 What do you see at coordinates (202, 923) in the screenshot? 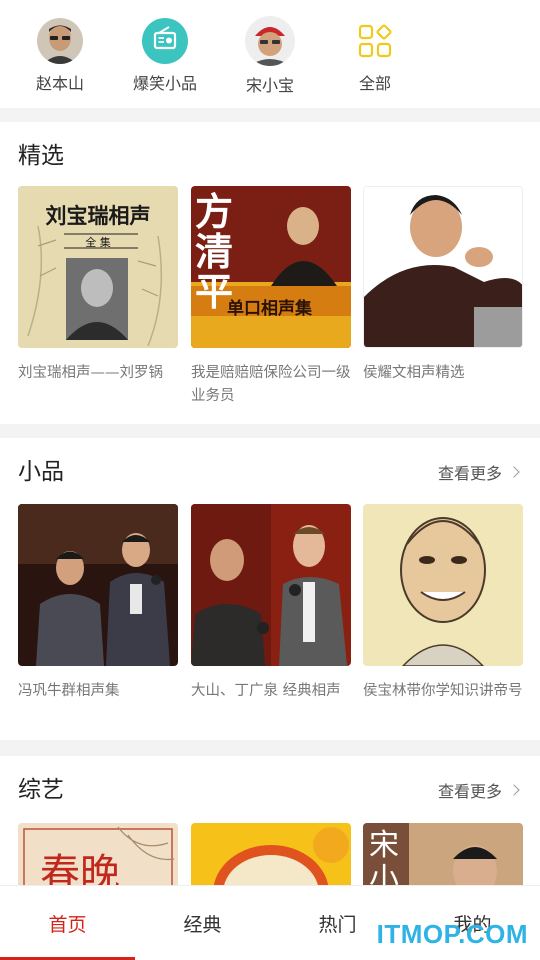
I see `tab-classic: 经典` at bounding box center [202, 923].